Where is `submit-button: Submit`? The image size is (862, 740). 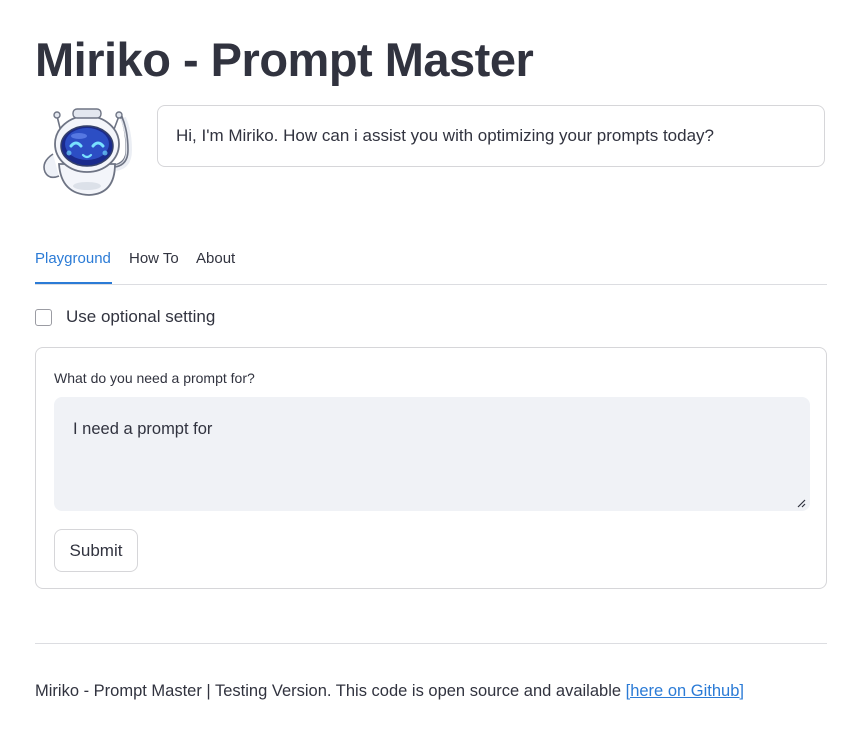
submit-button: Submit is located at coordinates (96, 550).